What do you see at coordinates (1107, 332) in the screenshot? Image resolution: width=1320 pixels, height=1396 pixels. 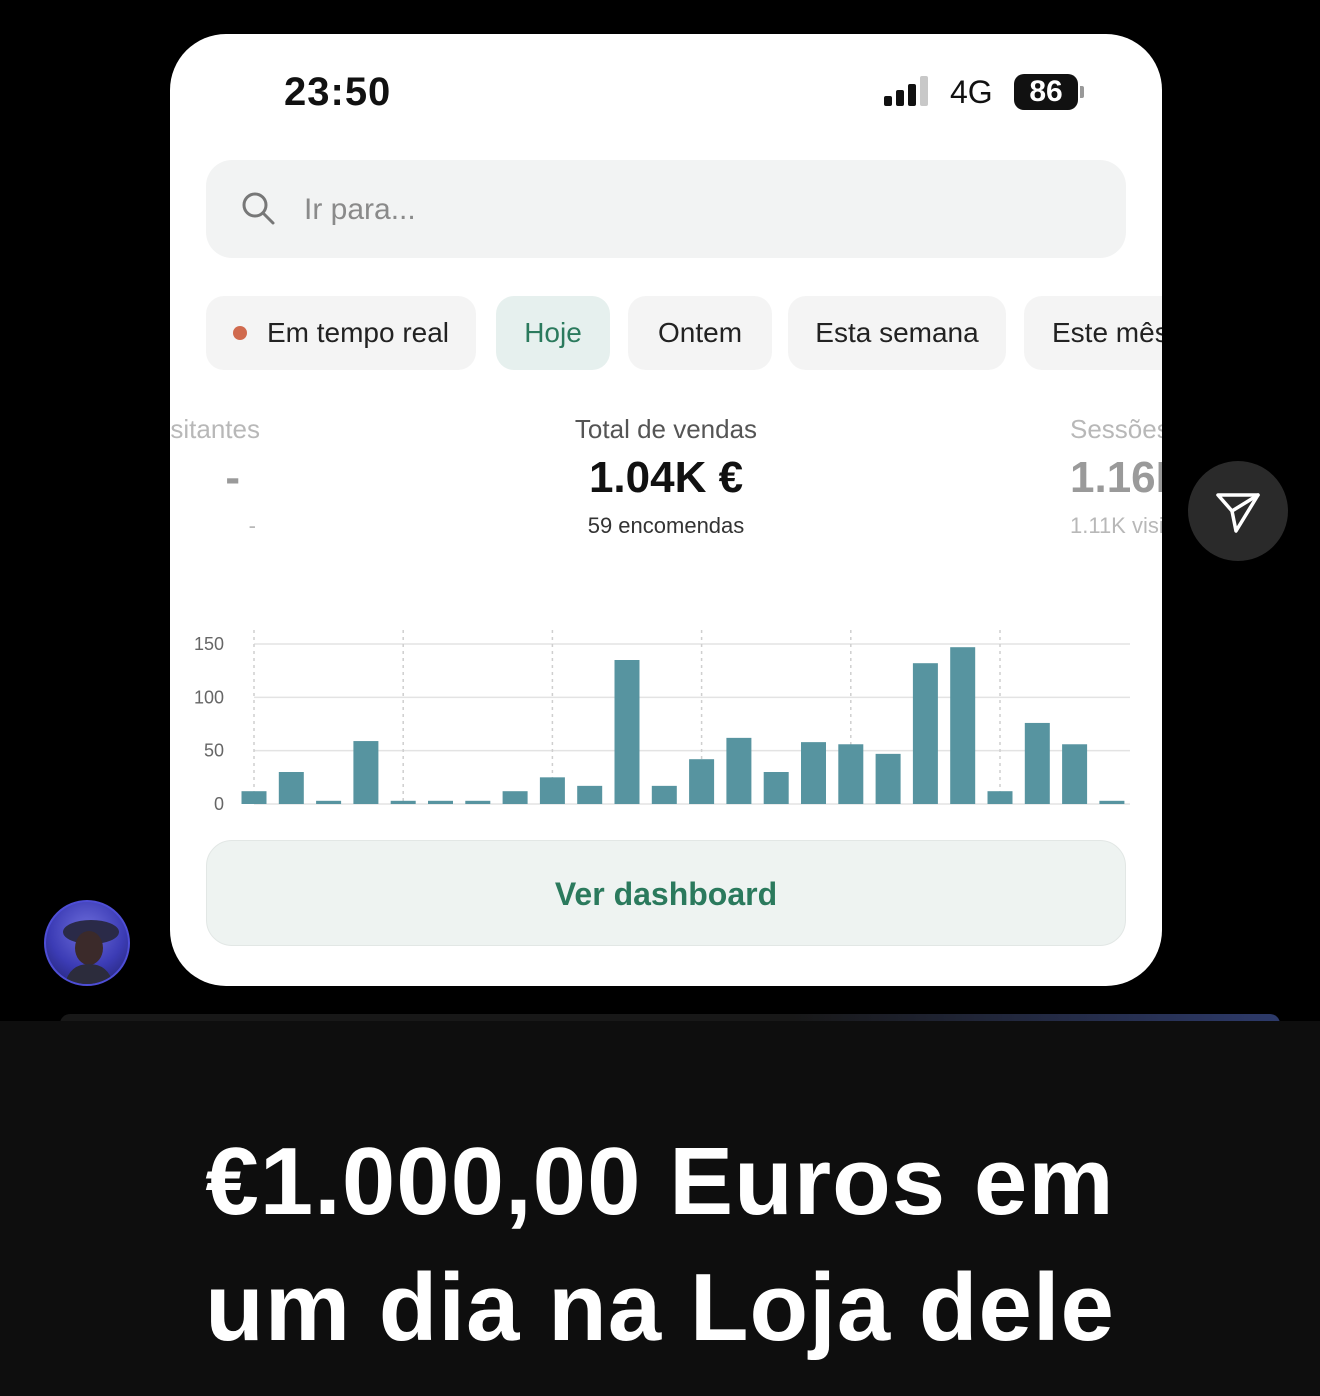 I see `filter-label: Este mês` at bounding box center [1107, 332].